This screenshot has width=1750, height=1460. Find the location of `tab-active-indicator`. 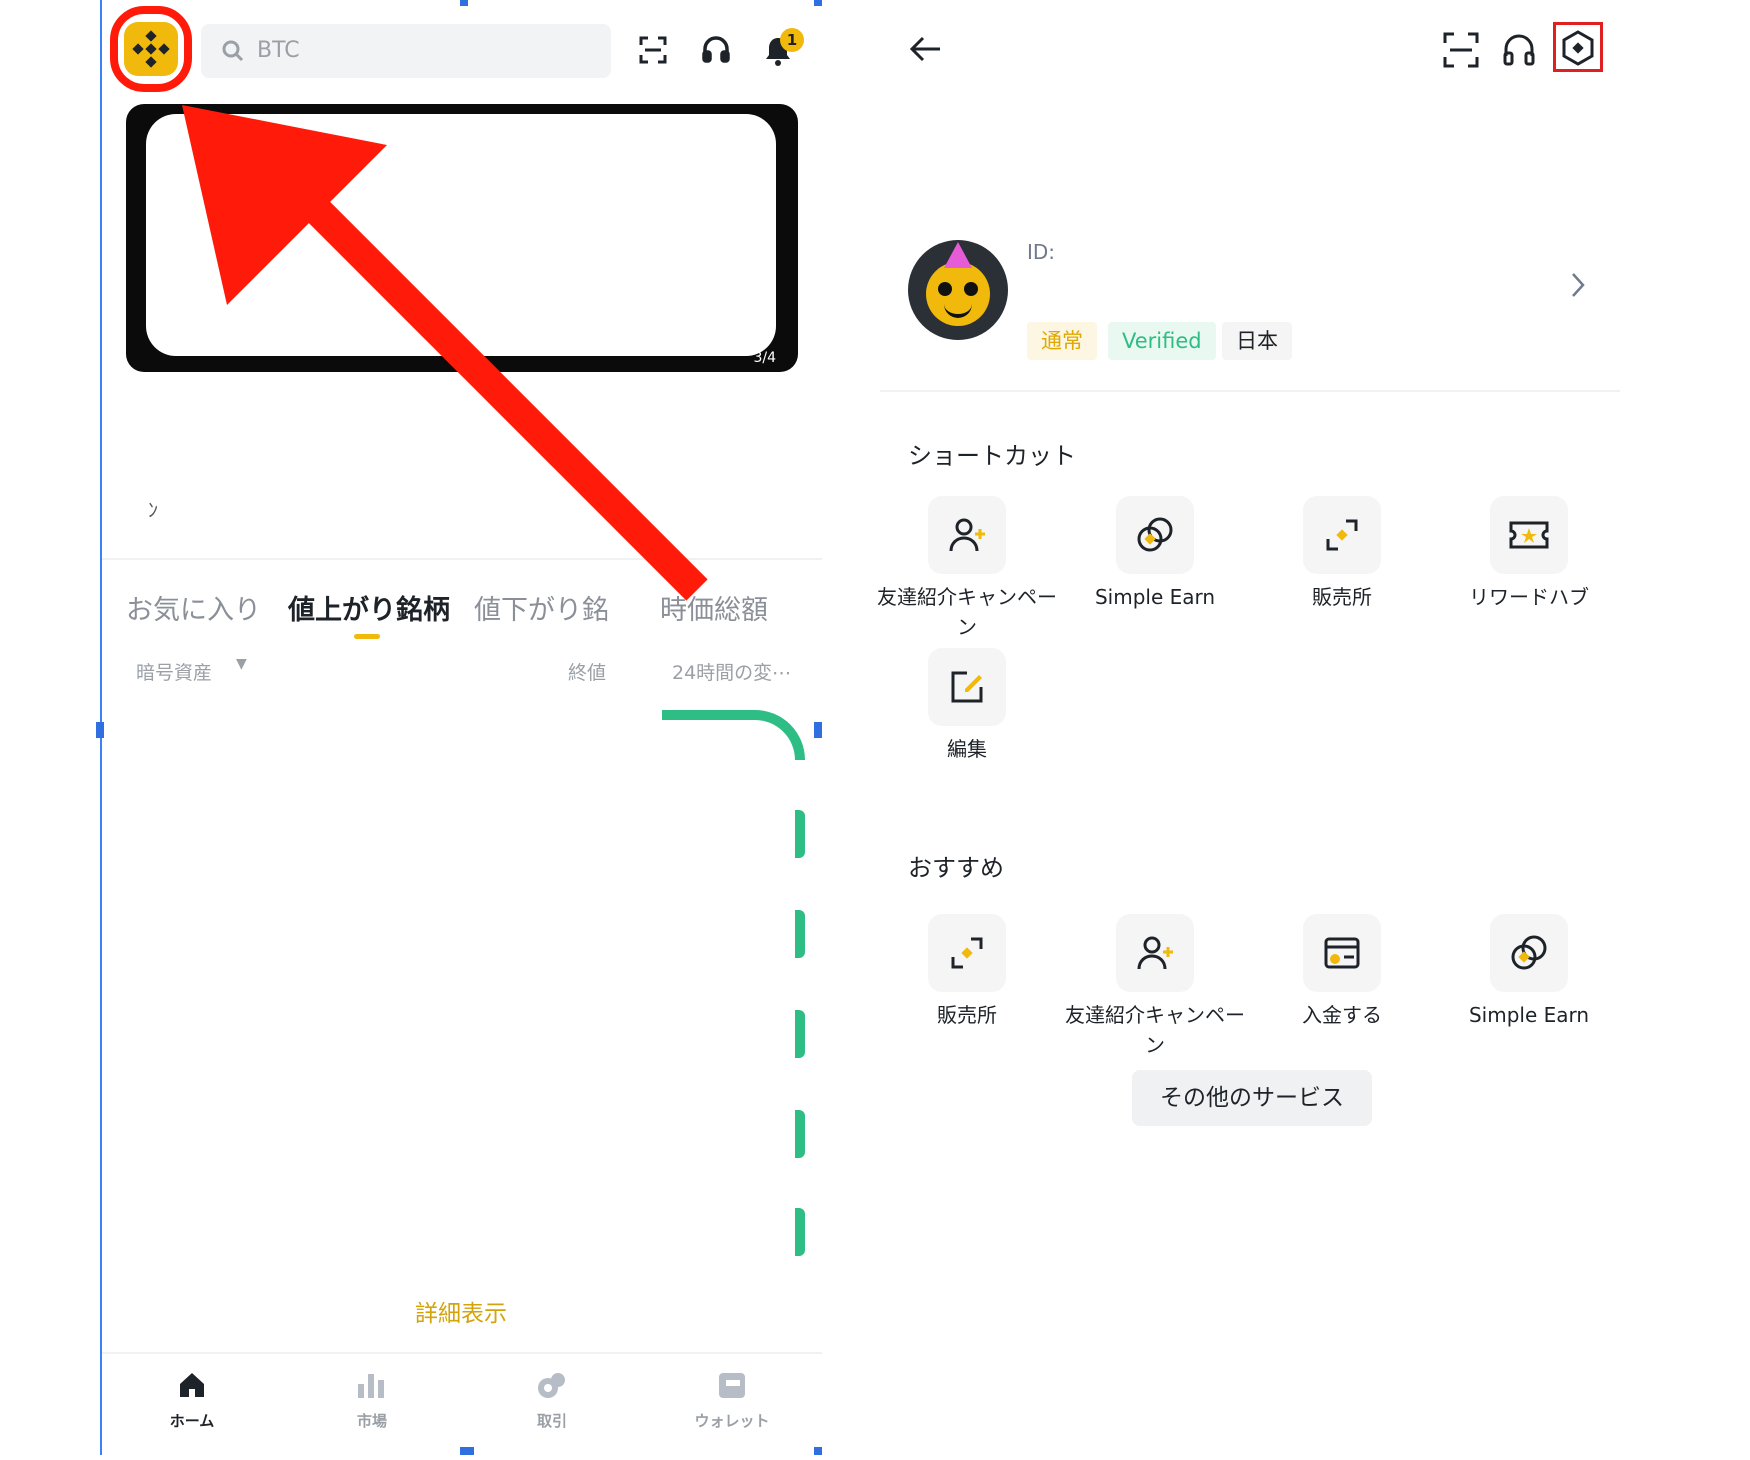

tab-active-indicator is located at coordinates (367, 636).